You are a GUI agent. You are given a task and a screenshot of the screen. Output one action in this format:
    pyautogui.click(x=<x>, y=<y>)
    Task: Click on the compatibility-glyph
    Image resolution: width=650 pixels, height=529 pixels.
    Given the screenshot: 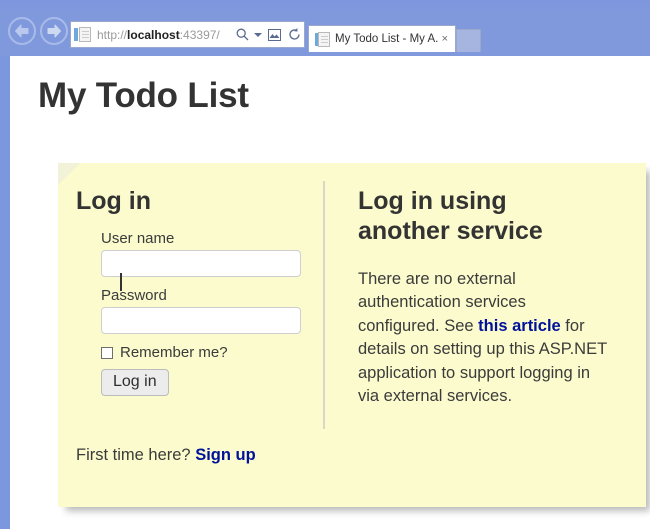 What is the action you would take?
    pyautogui.click(x=274, y=34)
    